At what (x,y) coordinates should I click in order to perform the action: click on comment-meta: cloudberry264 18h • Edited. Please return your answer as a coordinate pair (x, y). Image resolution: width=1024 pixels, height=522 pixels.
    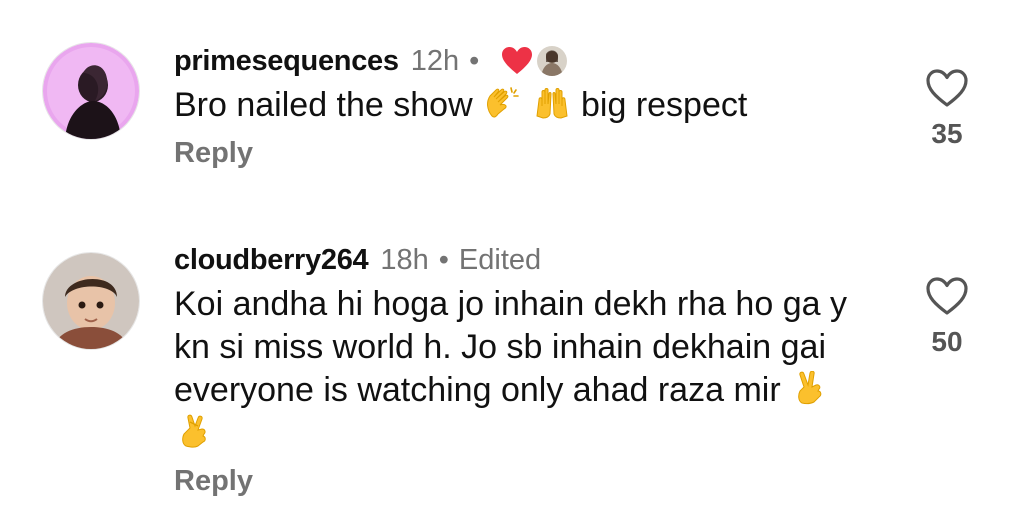
    Looking at the image, I should click on (524, 260).